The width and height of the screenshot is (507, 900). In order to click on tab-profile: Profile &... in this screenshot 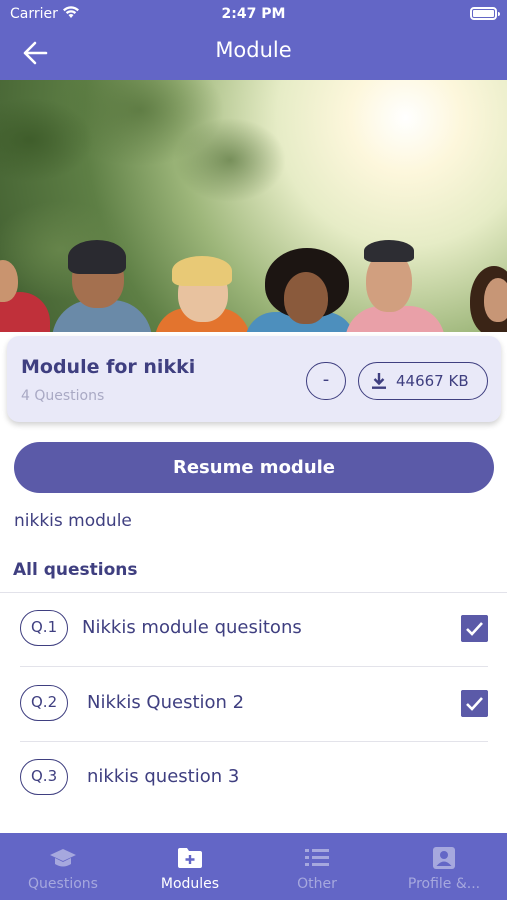, I will do `click(444, 866)`.